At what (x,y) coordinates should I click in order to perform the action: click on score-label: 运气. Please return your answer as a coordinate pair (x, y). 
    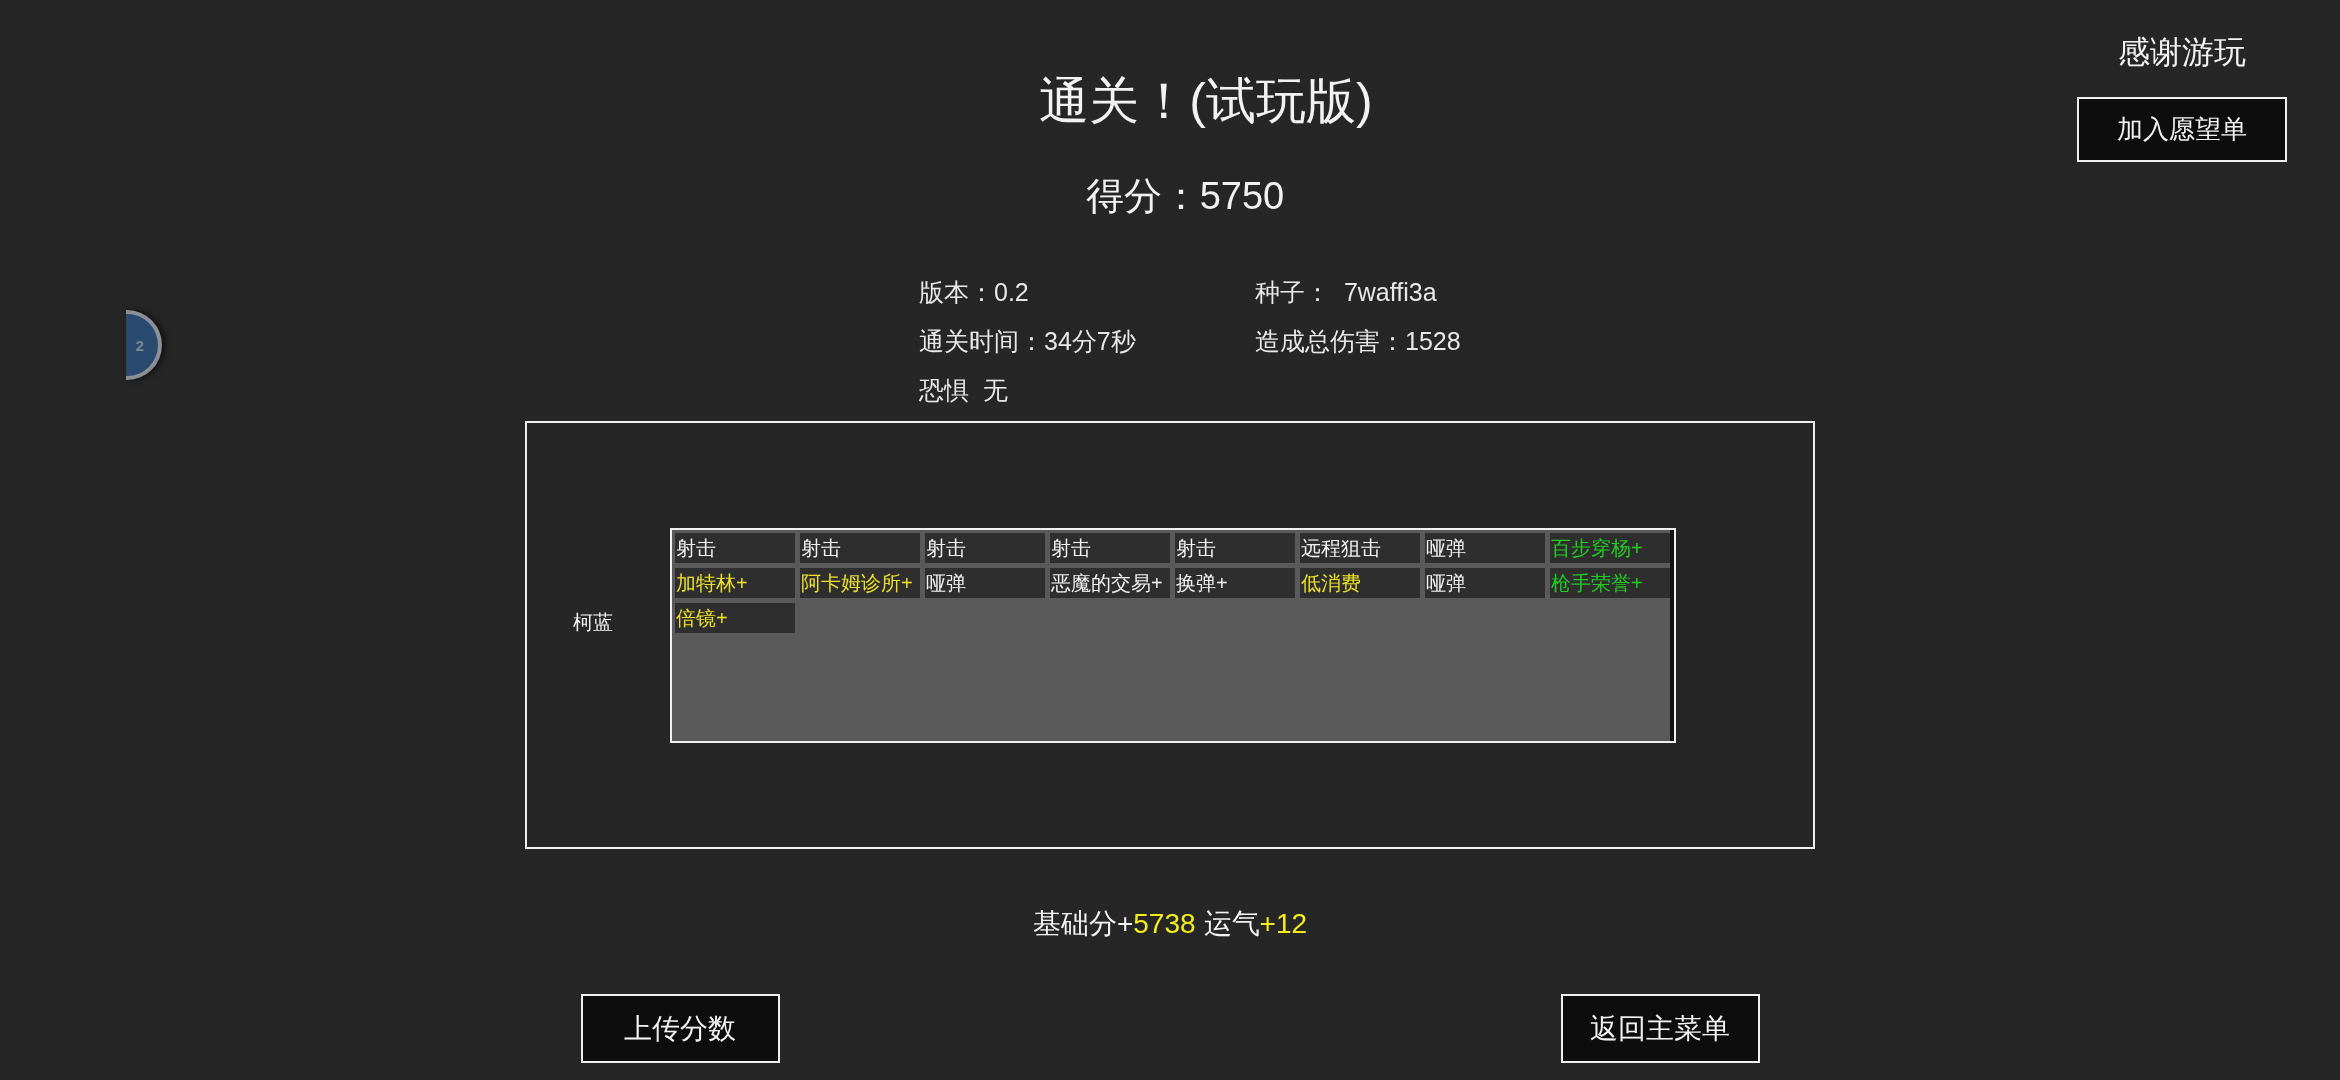
    Looking at the image, I should click on (1231, 923).